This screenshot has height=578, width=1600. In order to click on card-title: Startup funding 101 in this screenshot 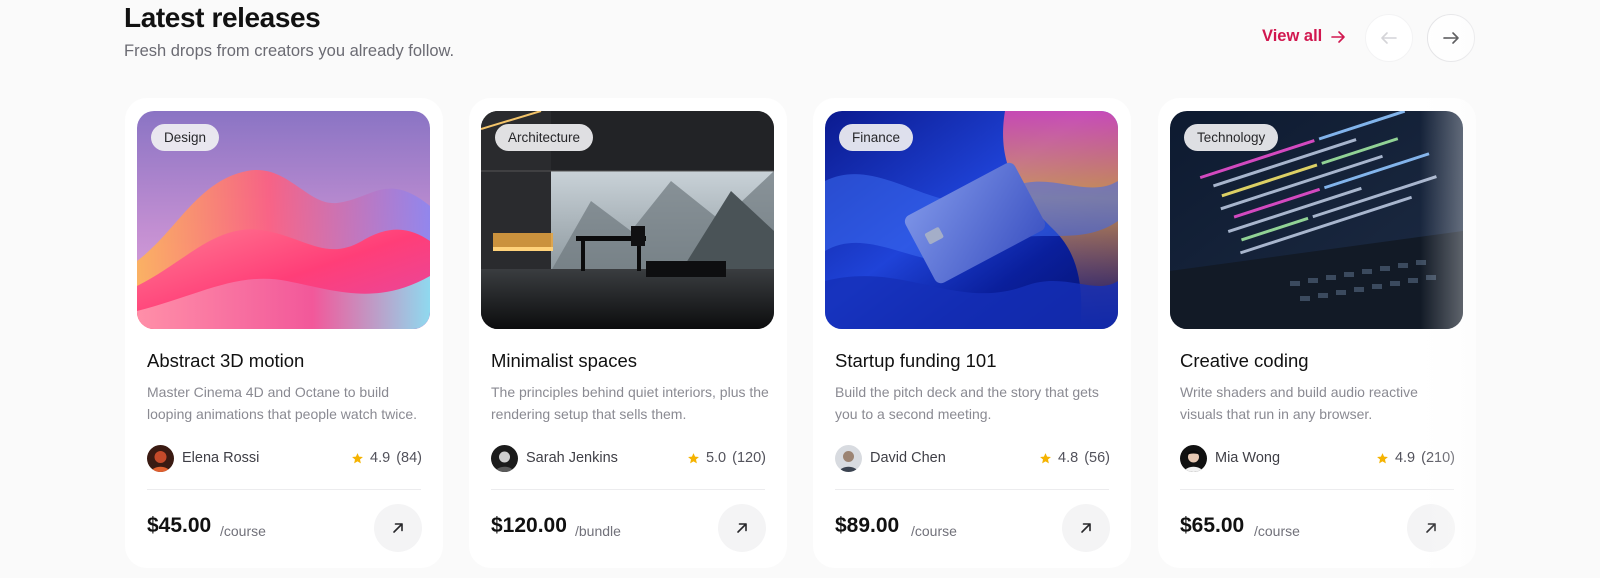, I will do `click(916, 361)`.